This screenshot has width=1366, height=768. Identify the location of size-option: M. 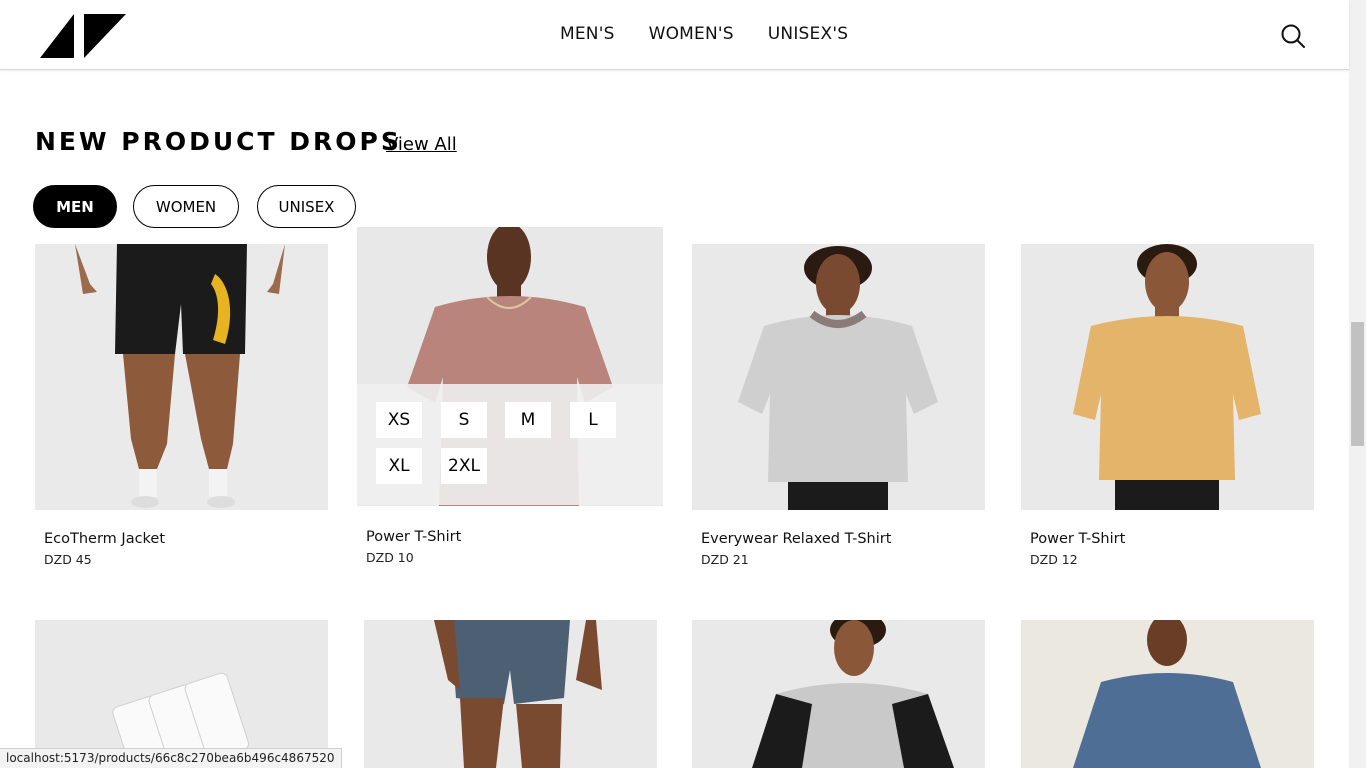
(528, 420).